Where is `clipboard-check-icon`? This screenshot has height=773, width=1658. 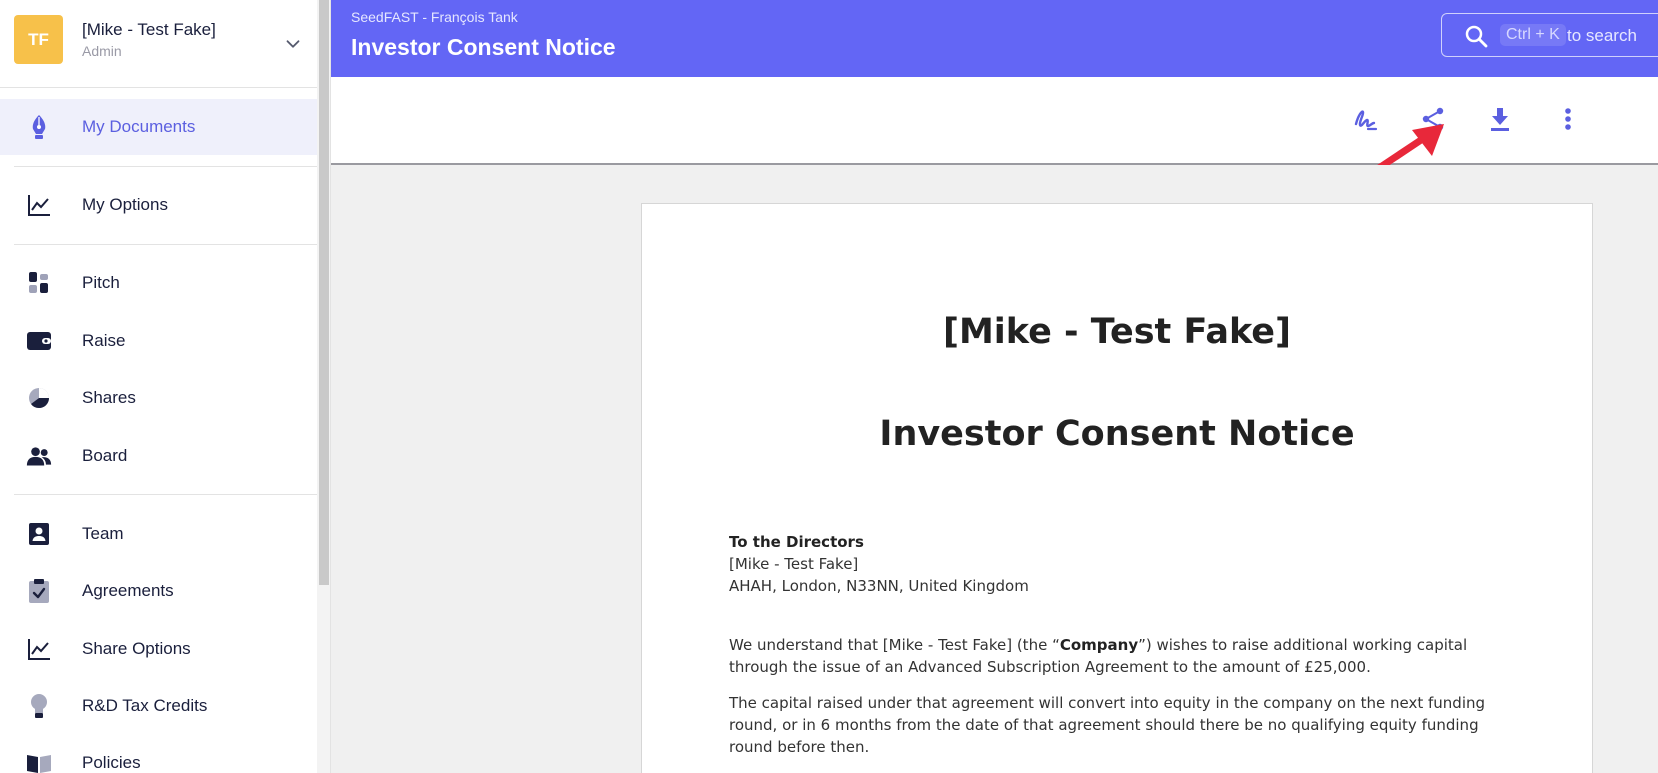
clipboard-check-icon is located at coordinates (39, 591).